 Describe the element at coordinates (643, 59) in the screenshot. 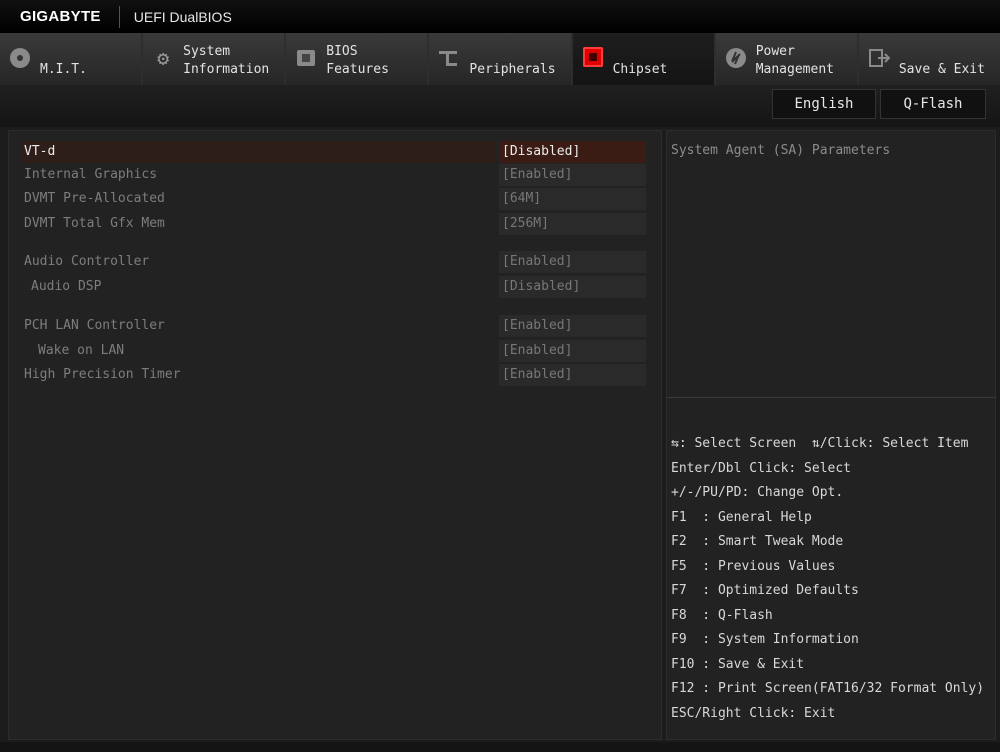

I see `tab-chipset: Chipset` at that location.